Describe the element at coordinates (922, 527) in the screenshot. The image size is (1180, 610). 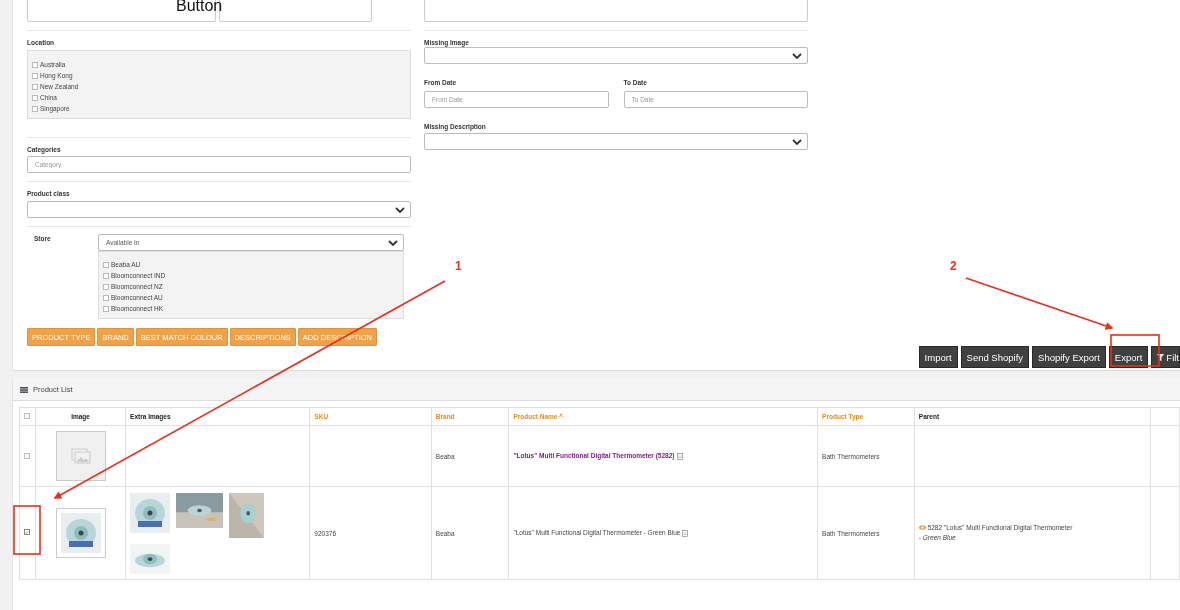
I see `eye-icon` at that location.